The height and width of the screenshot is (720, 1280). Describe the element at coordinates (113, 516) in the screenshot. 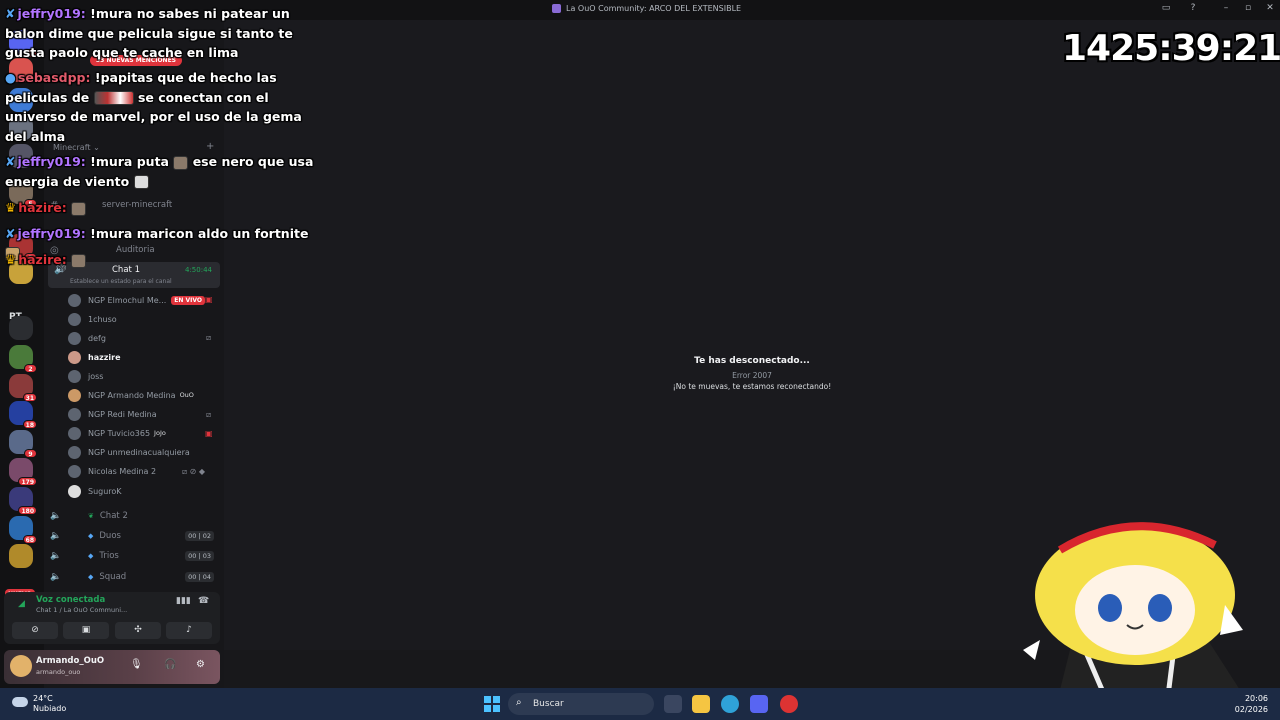

I see `voice-channel-name: Chat 2` at that location.